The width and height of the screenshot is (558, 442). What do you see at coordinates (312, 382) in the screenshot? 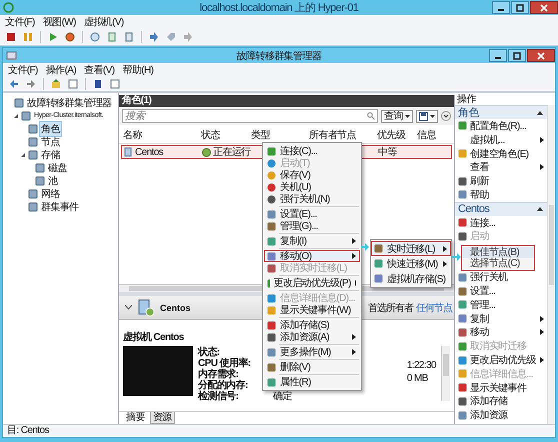
I see `menu-item: 属性(R)` at bounding box center [312, 382].